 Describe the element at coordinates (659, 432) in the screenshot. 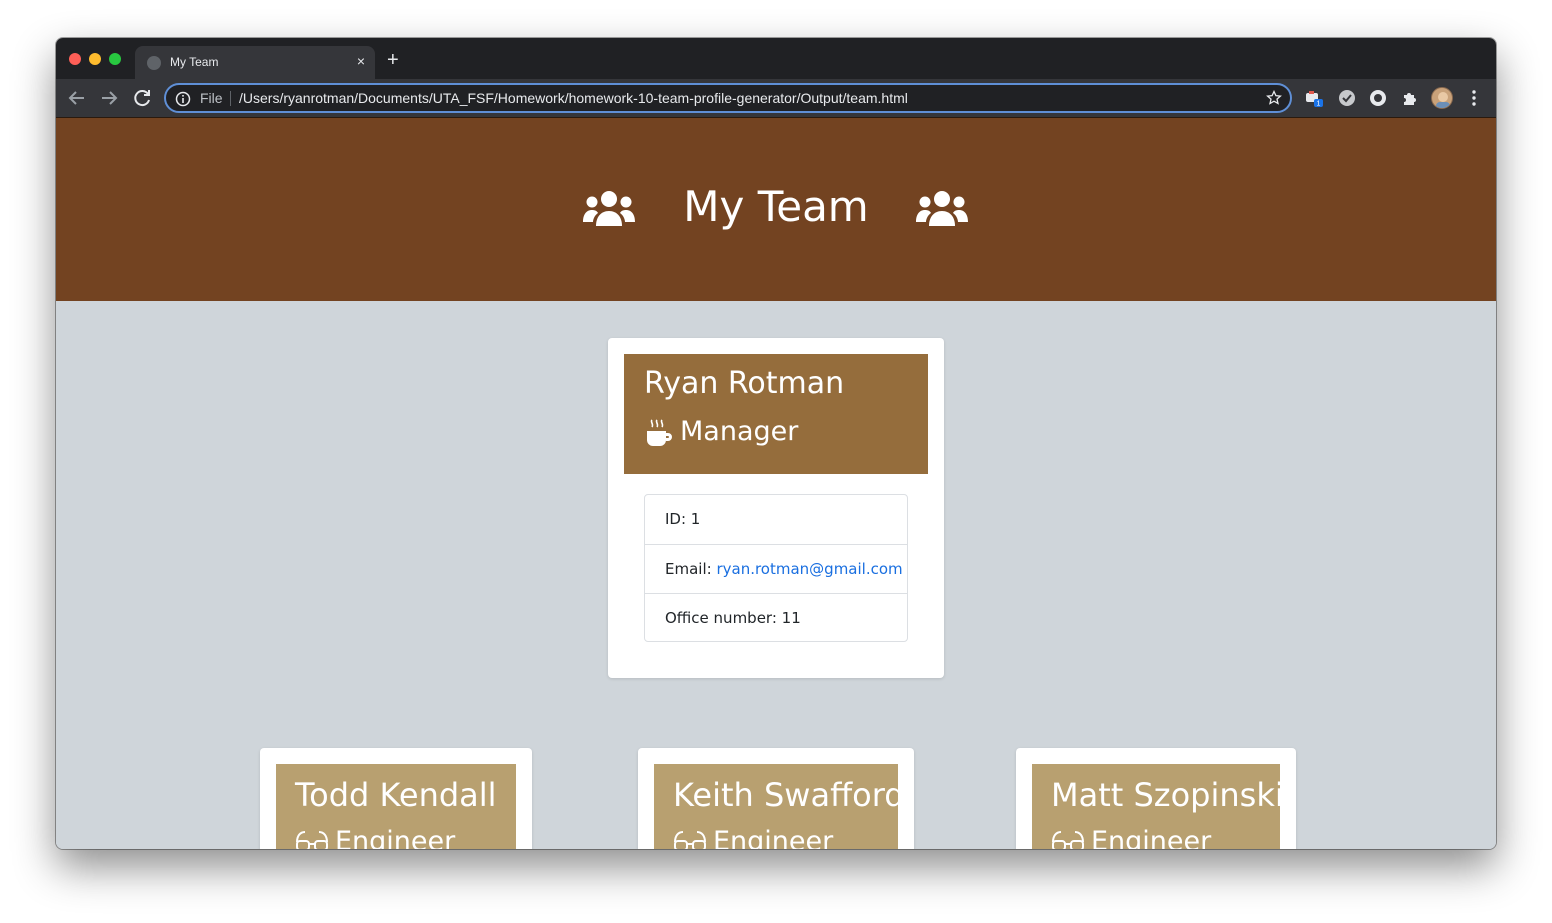

I see `mug-icon` at that location.